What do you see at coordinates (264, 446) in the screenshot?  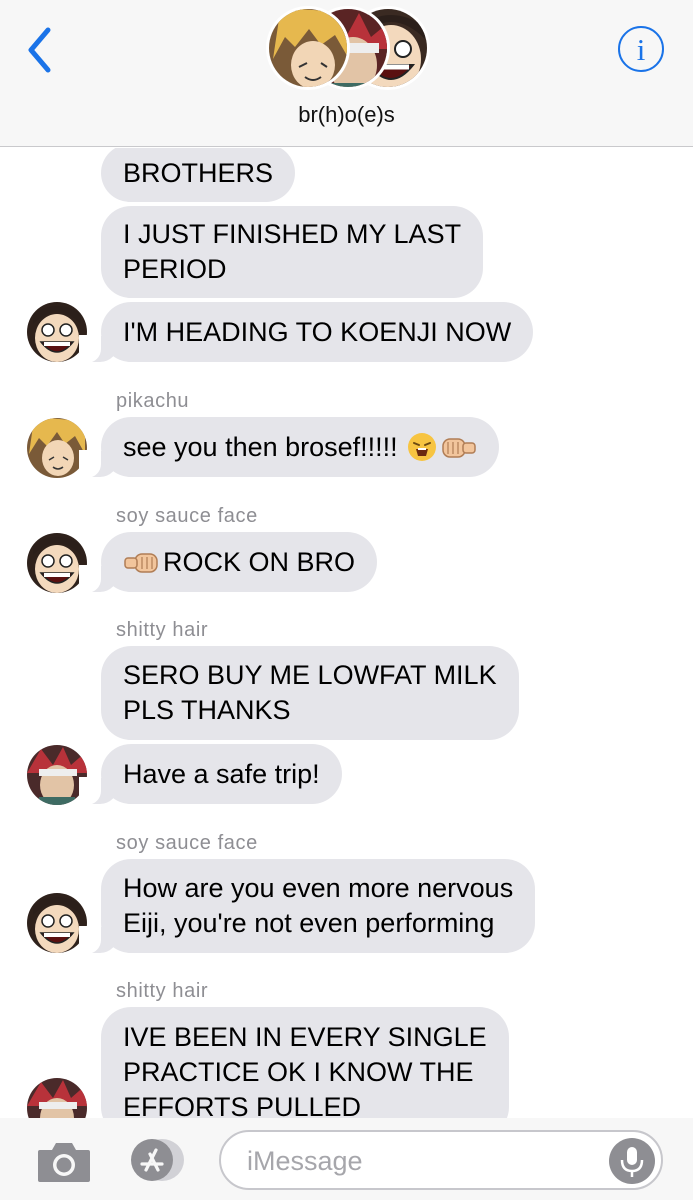 I see `message-text: see you then brosef!!!!!` at bounding box center [264, 446].